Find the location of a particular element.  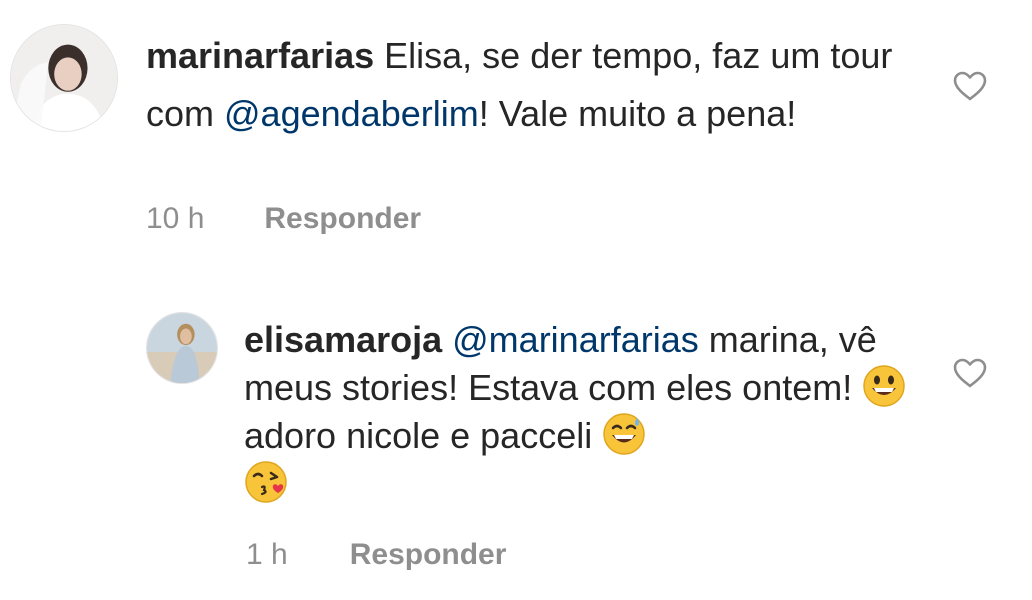

mention-link: @marinarfarias is located at coordinates (575, 339).